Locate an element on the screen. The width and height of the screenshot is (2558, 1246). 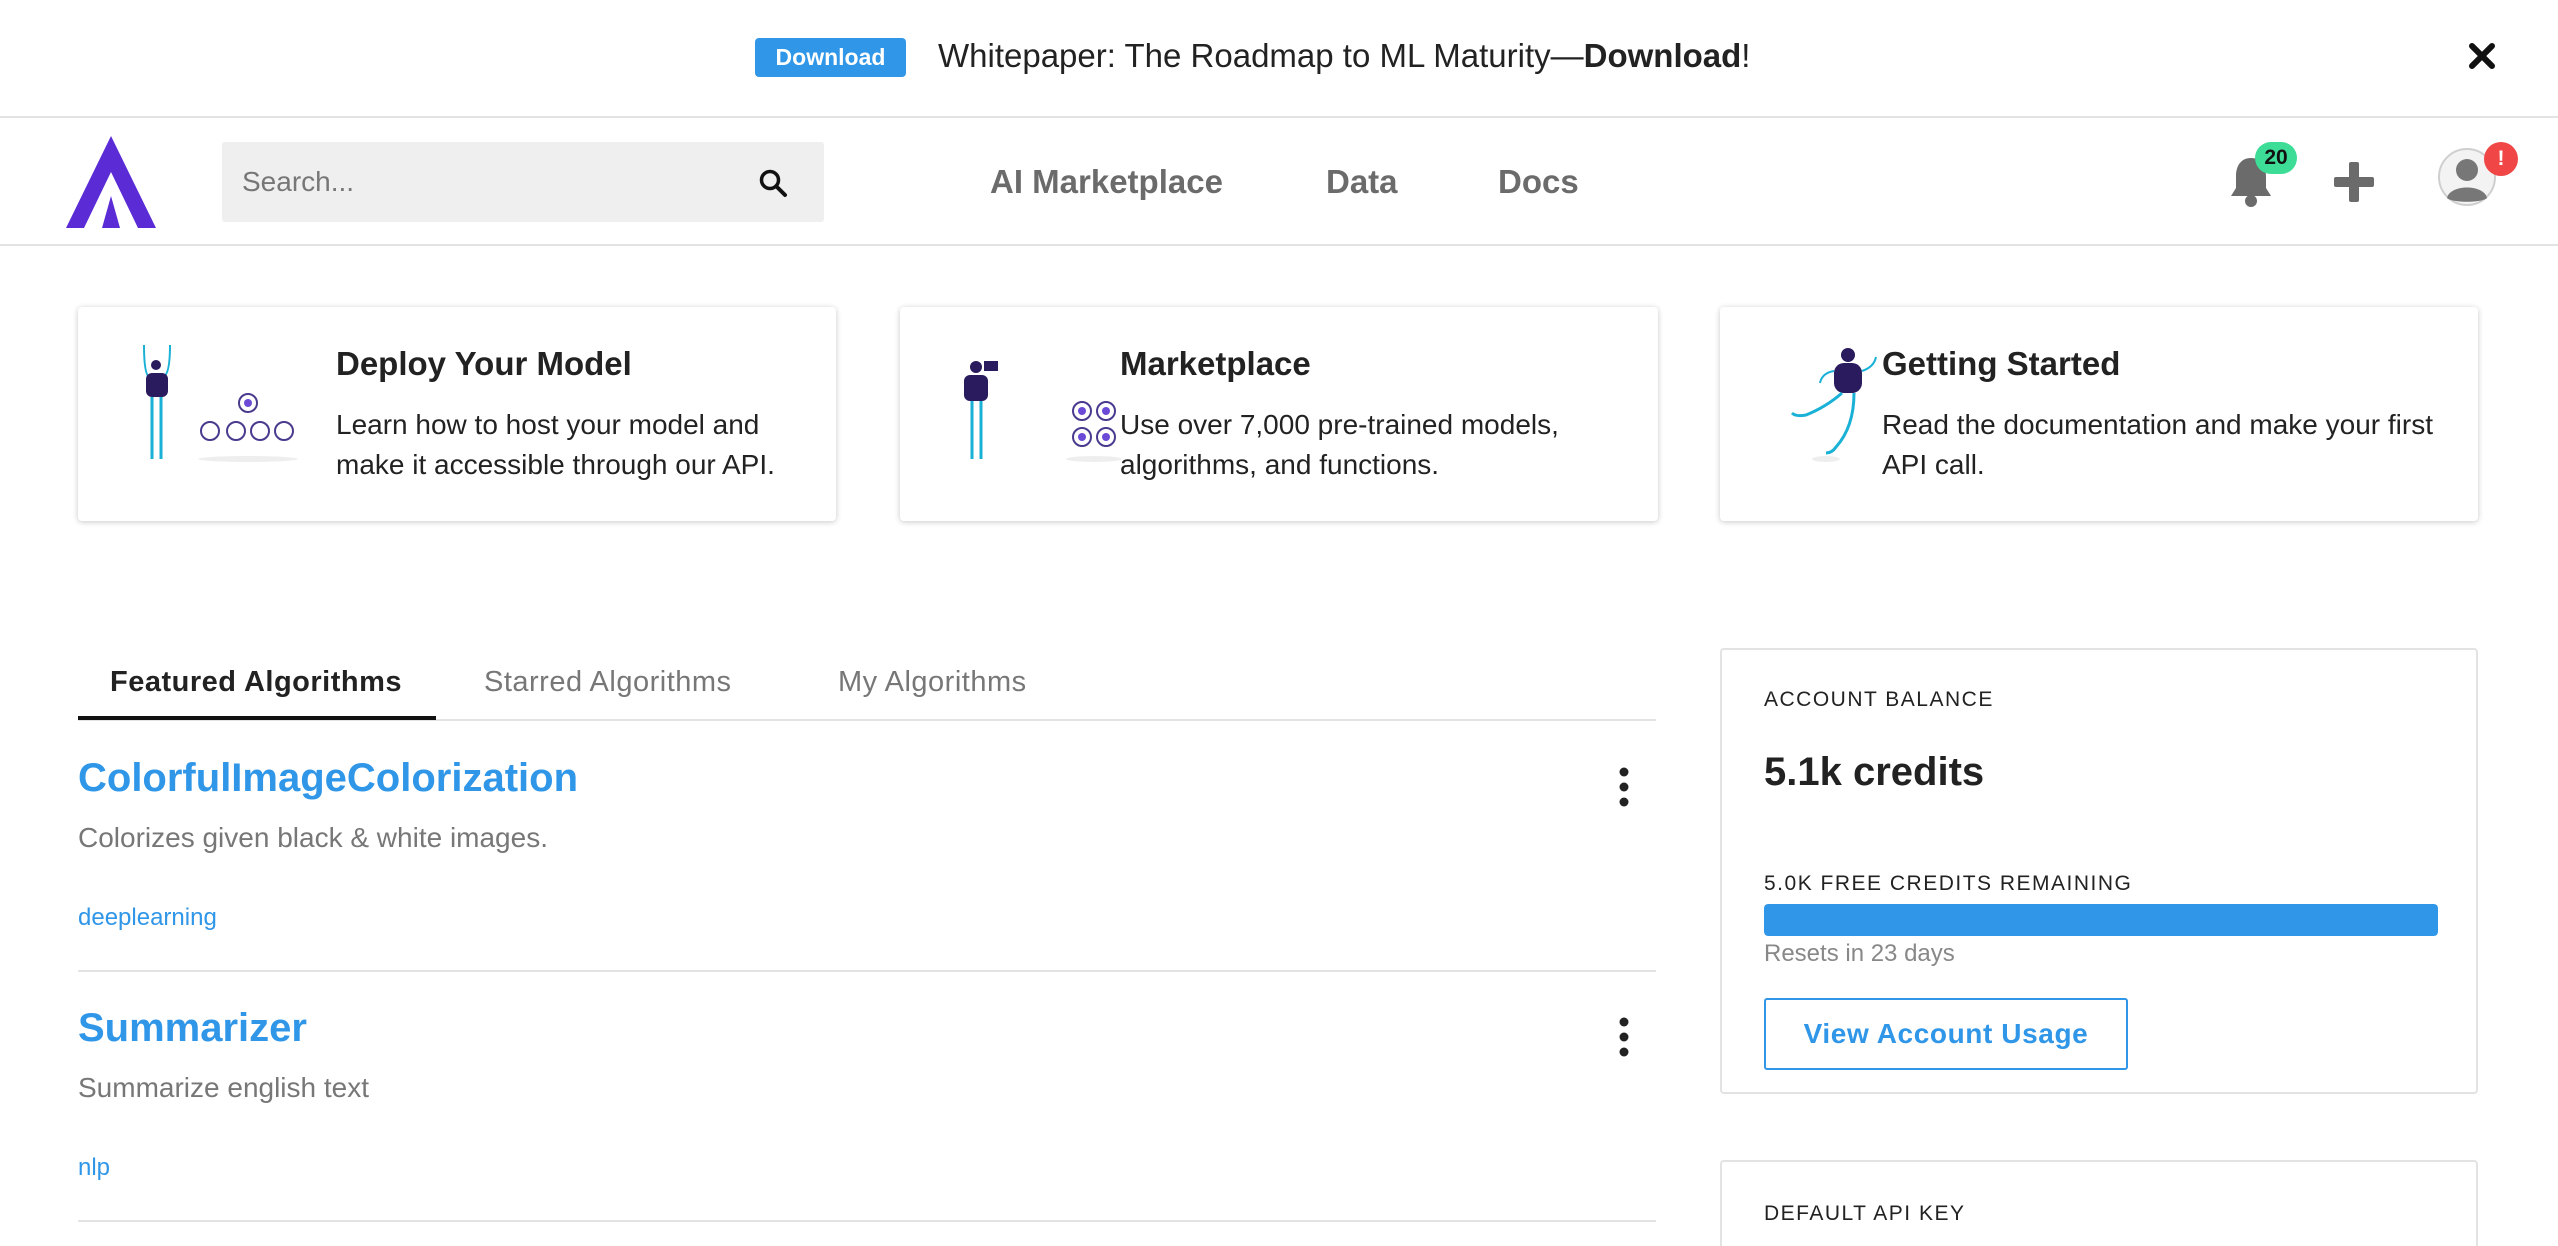
nav-link-ai-marketplace: AI Marketplace is located at coordinates (1106, 182).